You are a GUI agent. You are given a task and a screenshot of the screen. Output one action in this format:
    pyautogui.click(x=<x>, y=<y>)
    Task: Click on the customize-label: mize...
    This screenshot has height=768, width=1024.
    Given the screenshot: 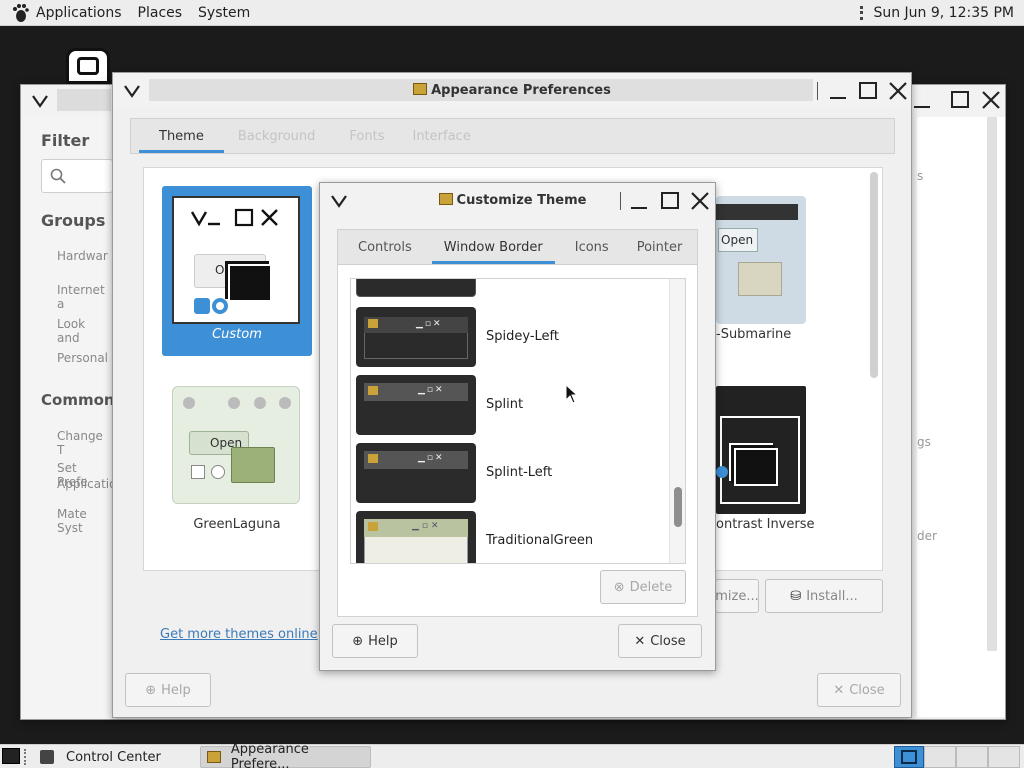 What is the action you would take?
    pyautogui.click(x=737, y=596)
    